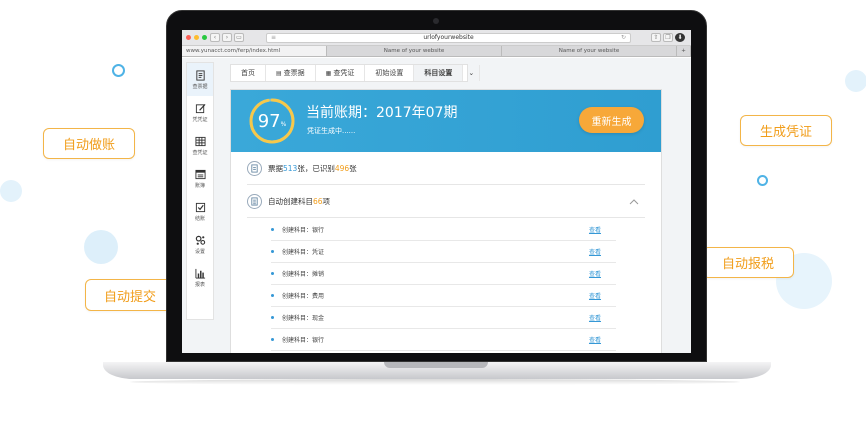 The width and height of the screenshot is (866, 423). What do you see at coordinates (668, 37) in the screenshot?
I see `tabs-icon: ❐` at bounding box center [668, 37].